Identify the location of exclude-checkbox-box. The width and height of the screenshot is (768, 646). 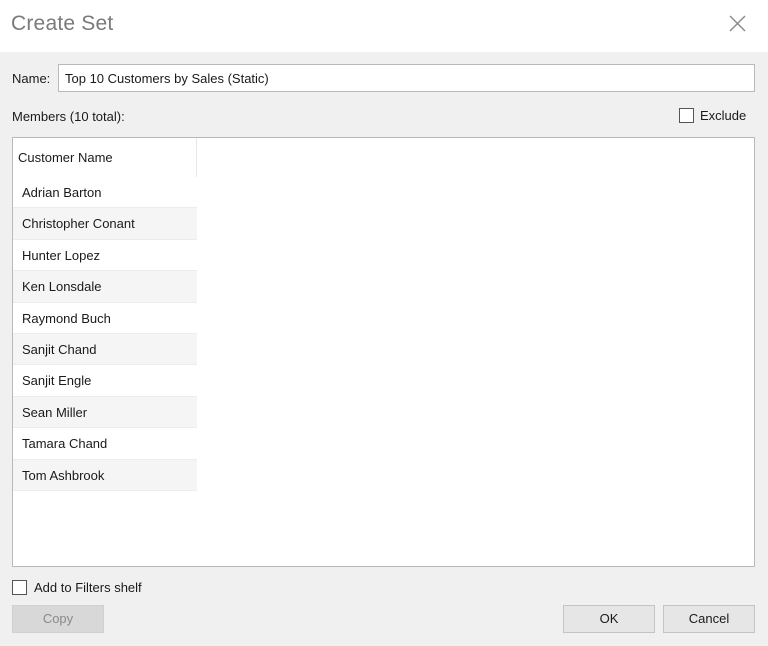
(686, 115).